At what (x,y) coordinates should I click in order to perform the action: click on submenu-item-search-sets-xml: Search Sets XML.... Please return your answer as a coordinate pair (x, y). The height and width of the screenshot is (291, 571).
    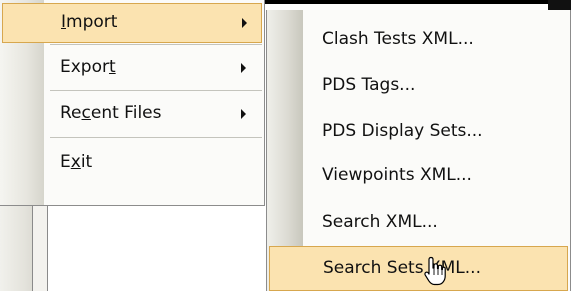
    Looking at the image, I should click on (418, 268).